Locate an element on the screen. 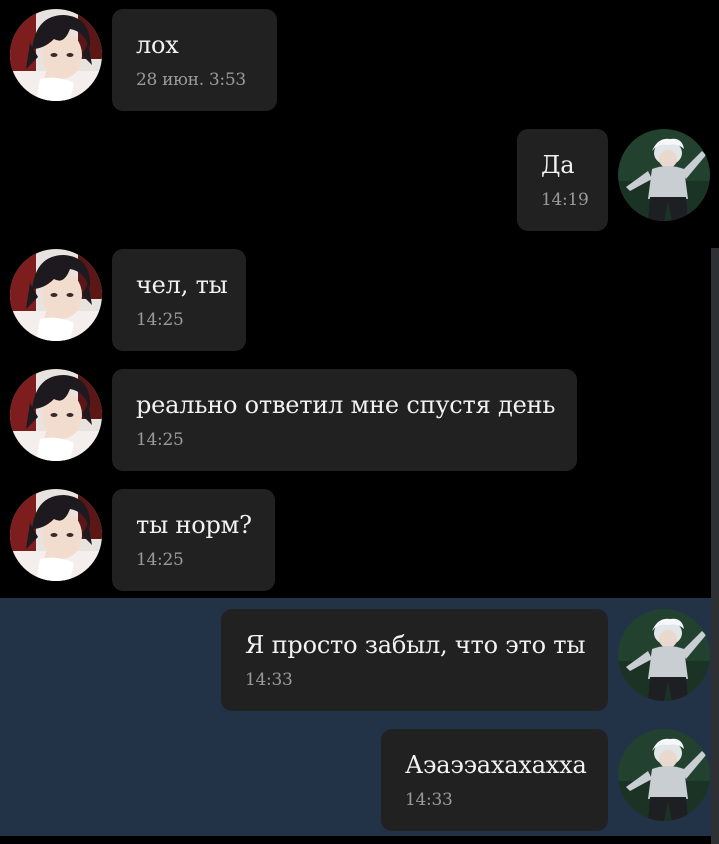 This screenshot has width=719, height=844. message-bubble: Да 14:19 is located at coordinates (562, 180).